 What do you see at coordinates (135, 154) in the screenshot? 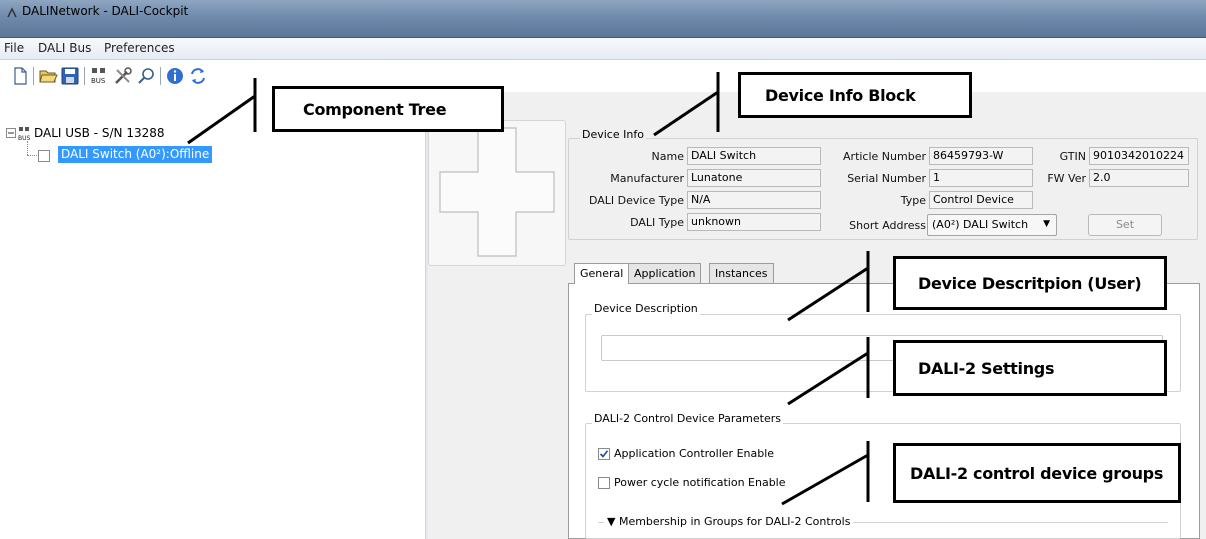
I see `tree-item-dali-switch: DALI Switch (A0²):Offline` at bounding box center [135, 154].